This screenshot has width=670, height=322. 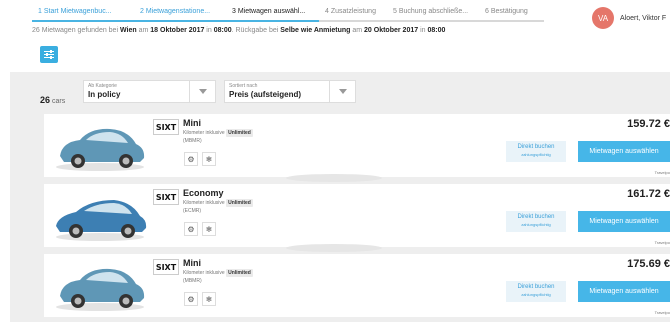 I want to click on summary-pickup-date: 18 Oktober 2017, so click(x=177, y=30).